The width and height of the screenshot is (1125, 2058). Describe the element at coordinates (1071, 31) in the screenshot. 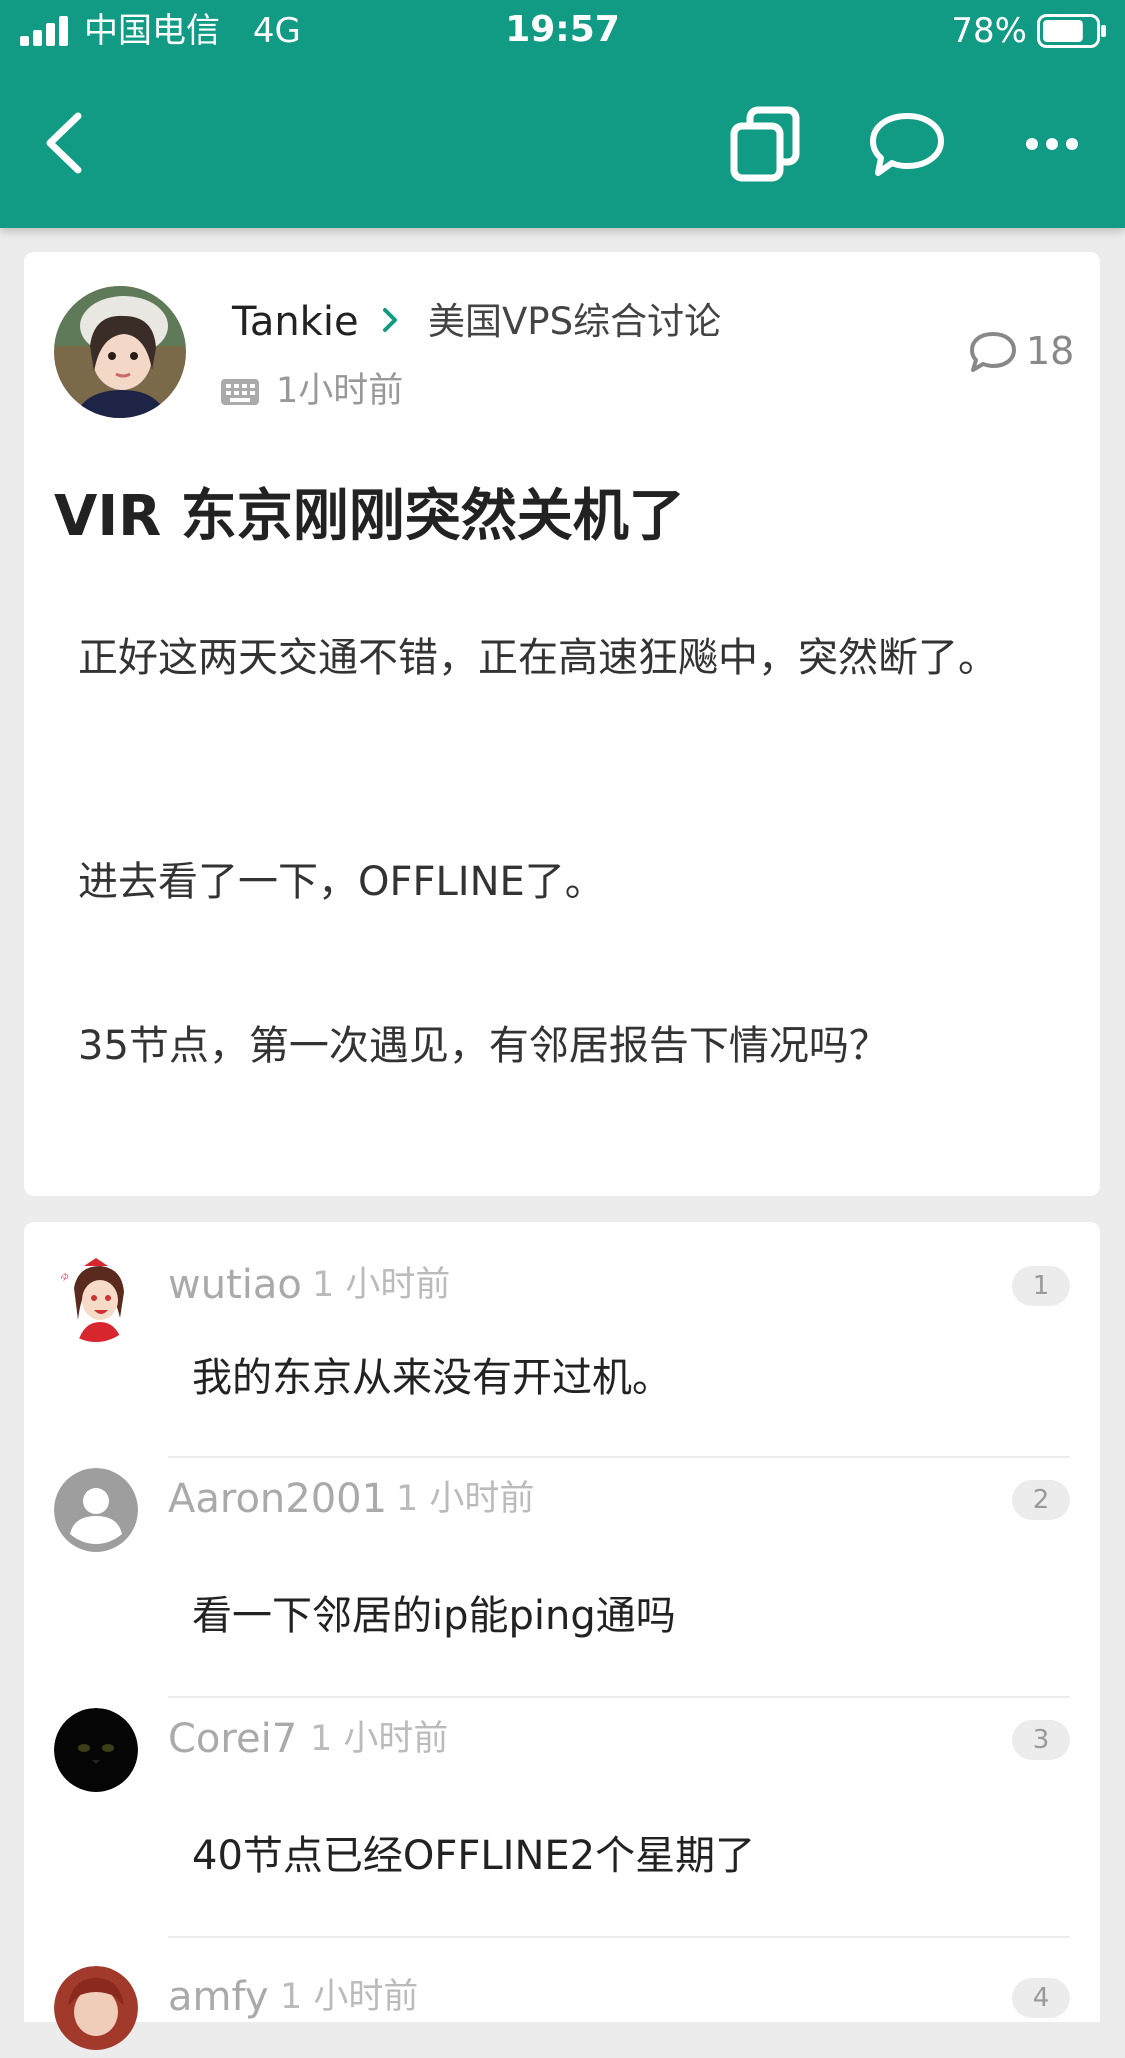

I see `battery-icon` at that location.